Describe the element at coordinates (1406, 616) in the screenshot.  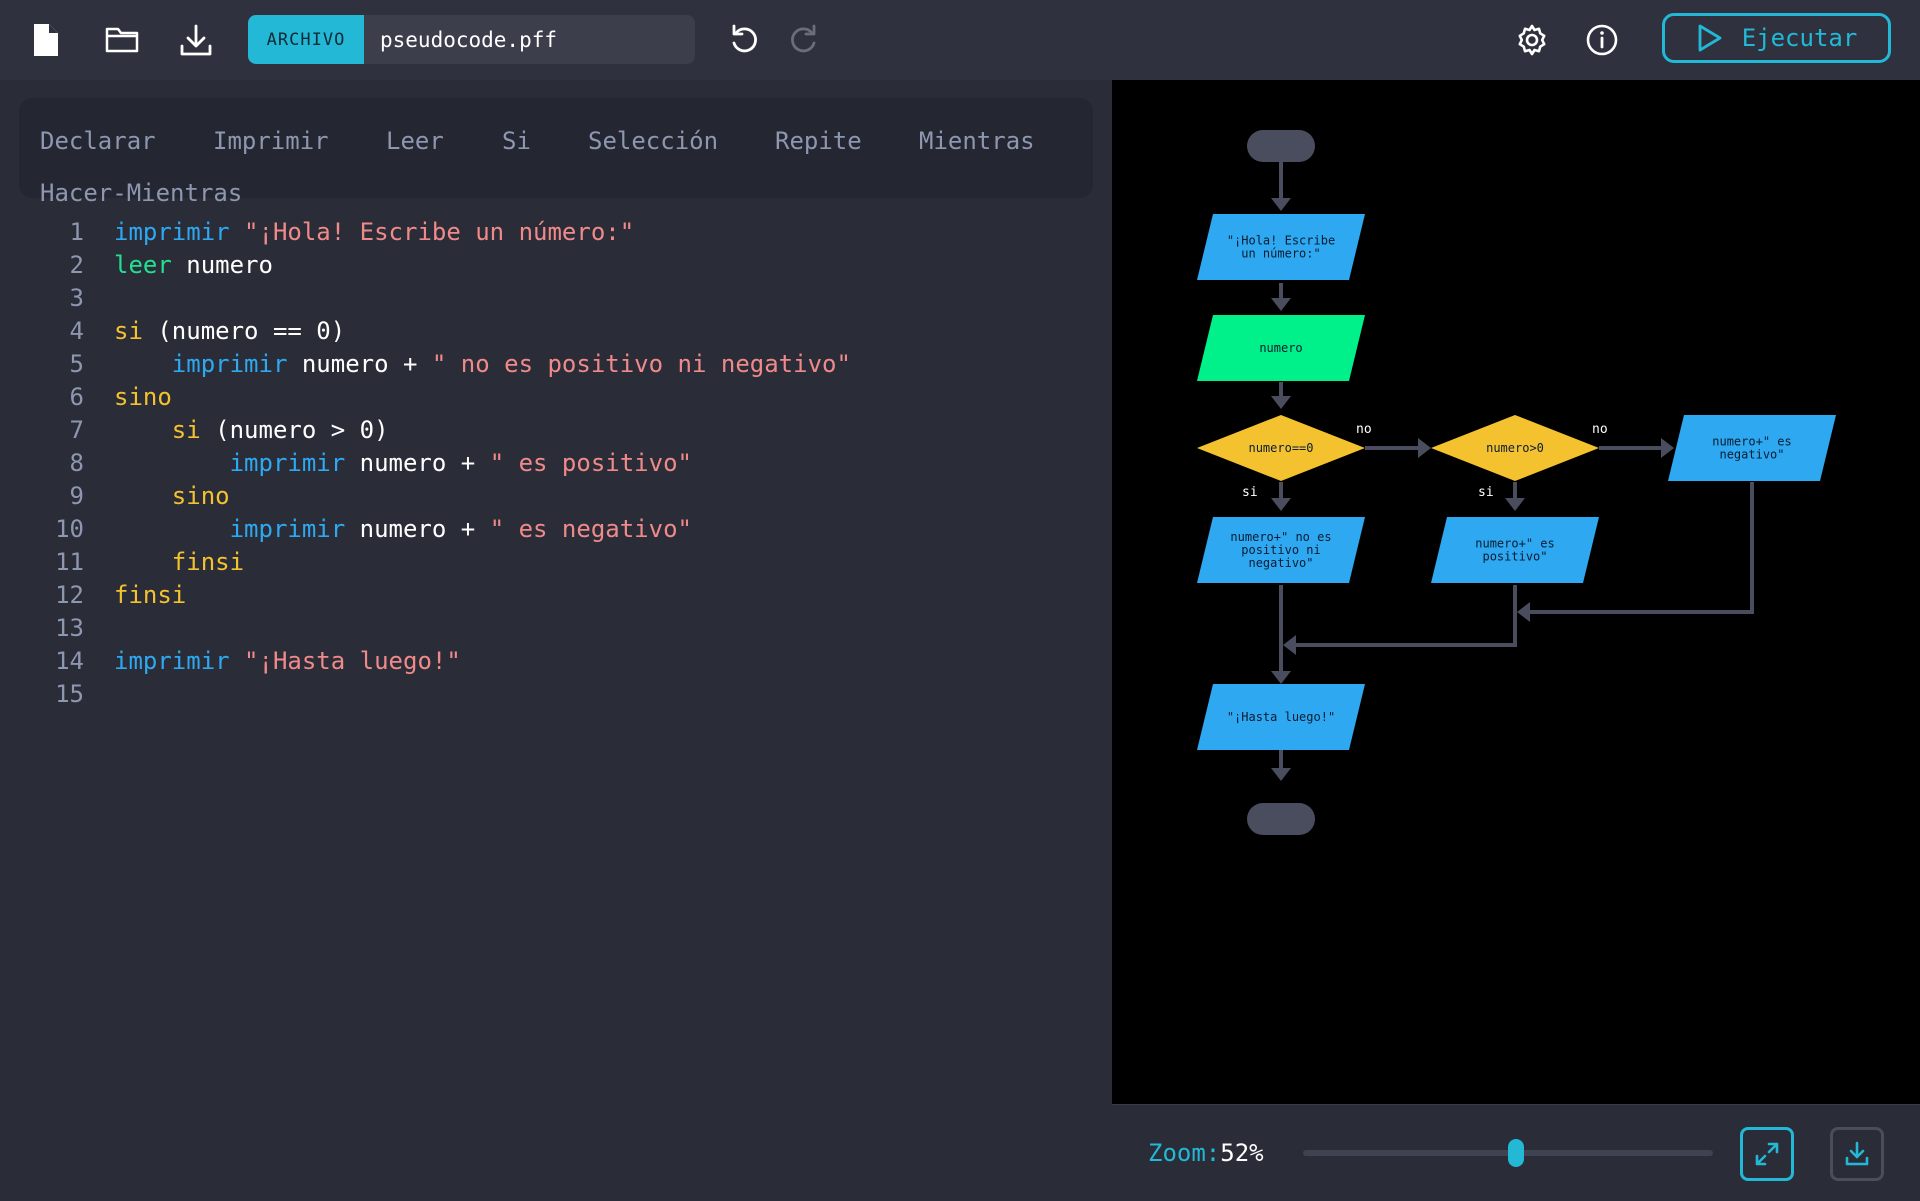
I see `flow-connector` at that location.